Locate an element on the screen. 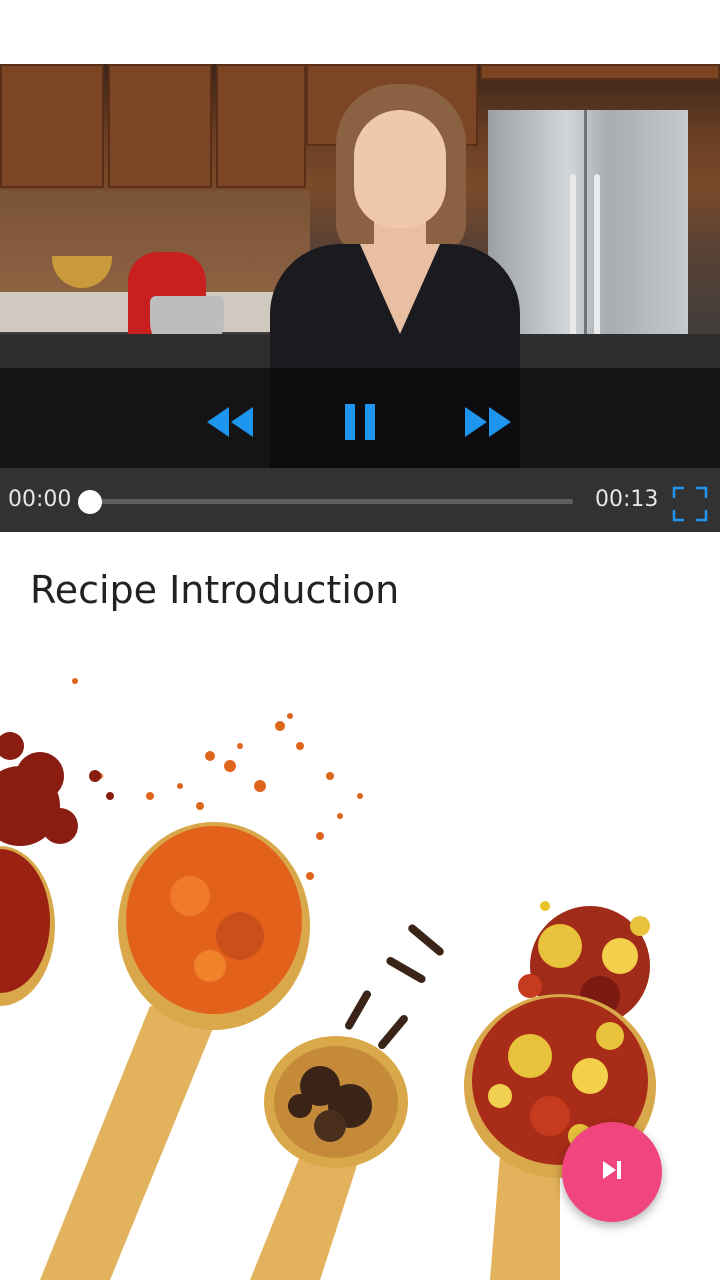  pause-icon is located at coordinates (360, 422).